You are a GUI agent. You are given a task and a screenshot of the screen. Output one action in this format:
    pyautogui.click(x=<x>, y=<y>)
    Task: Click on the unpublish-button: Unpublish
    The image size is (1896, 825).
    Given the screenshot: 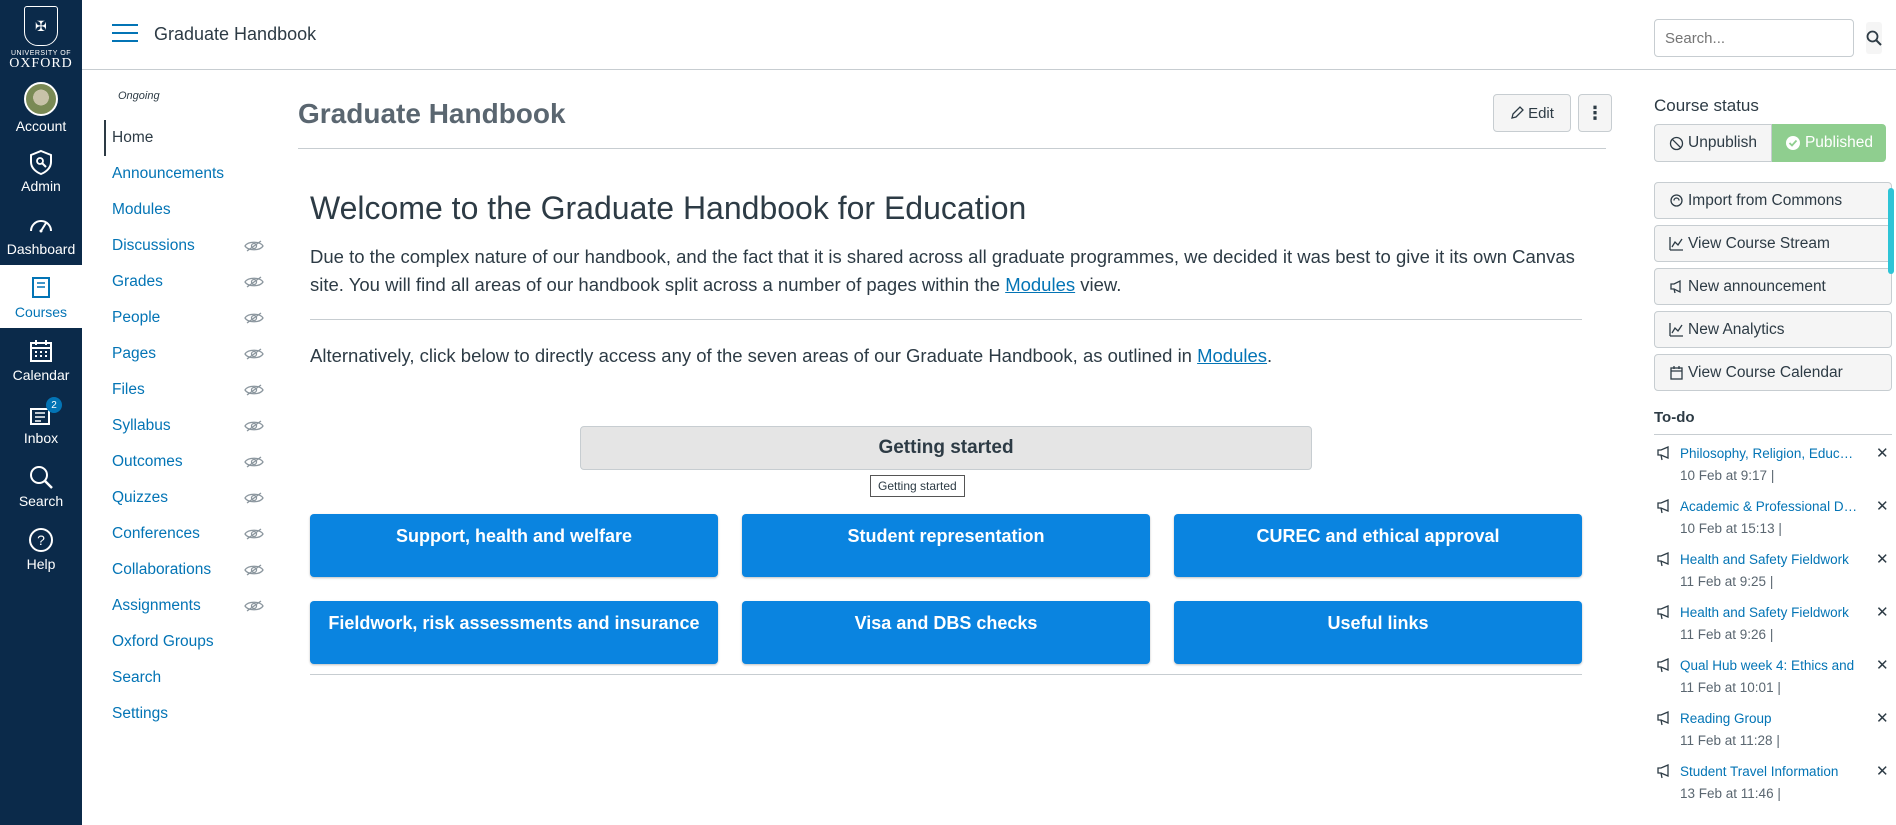 What is the action you would take?
    pyautogui.click(x=1713, y=143)
    